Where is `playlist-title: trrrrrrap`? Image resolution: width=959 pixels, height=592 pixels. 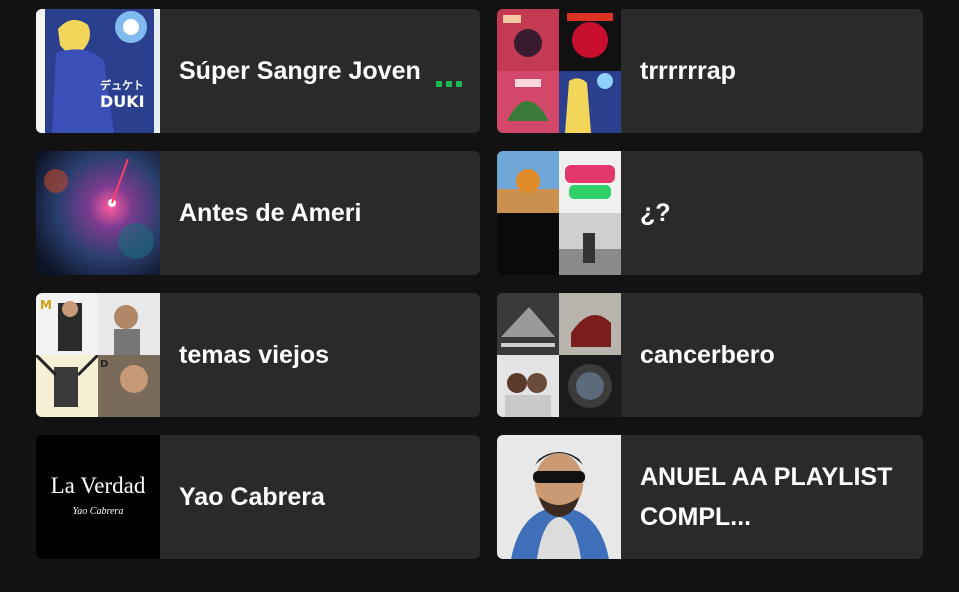
playlist-title: trrrrrrap is located at coordinates (688, 71).